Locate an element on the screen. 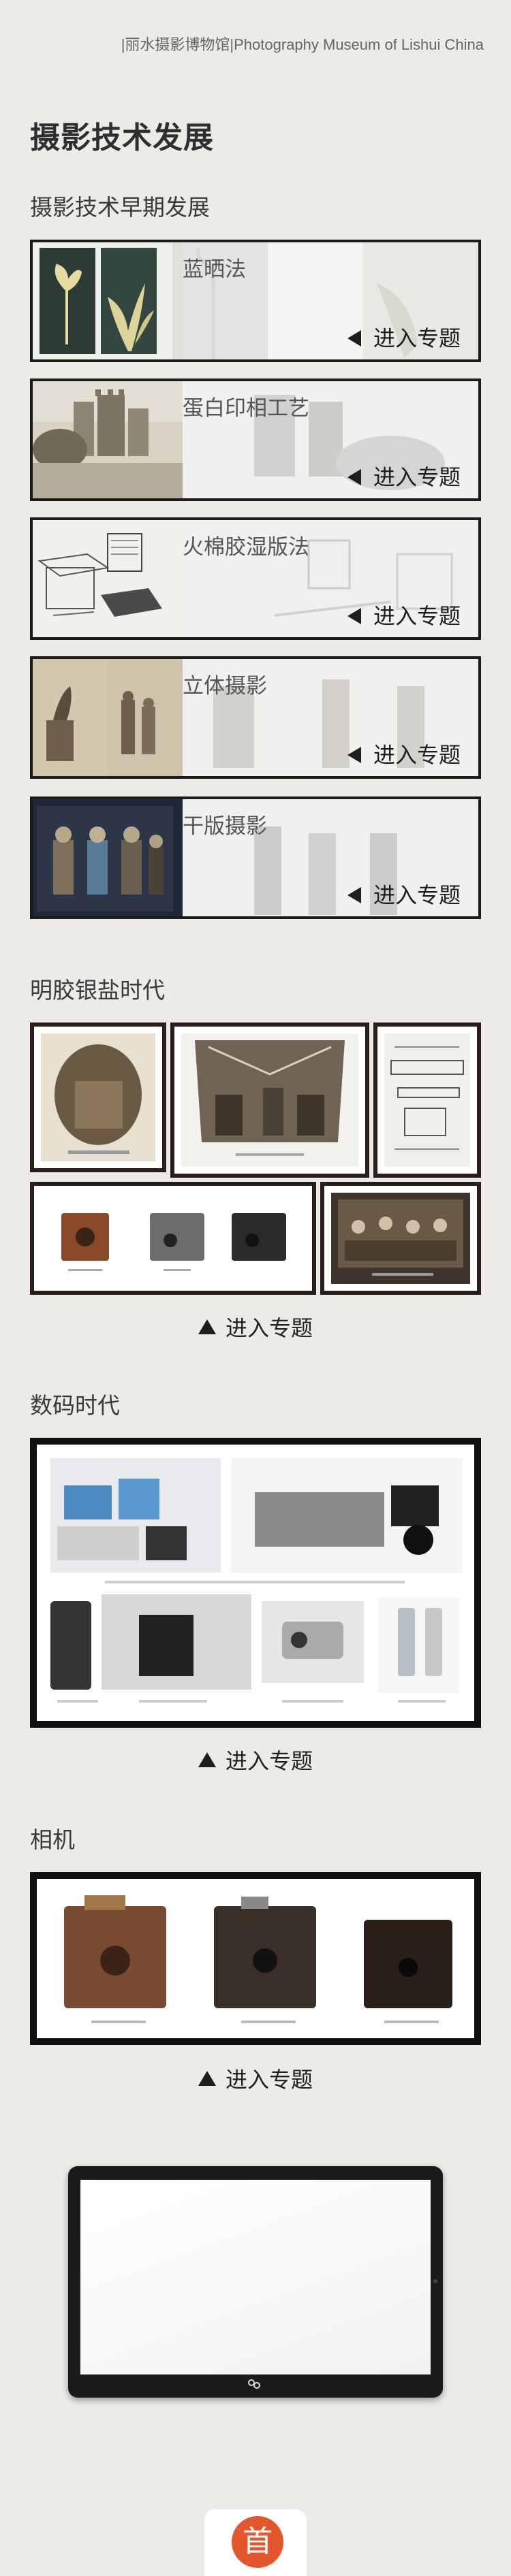  topic-label: 立体摄影 is located at coordinates (225, 686).